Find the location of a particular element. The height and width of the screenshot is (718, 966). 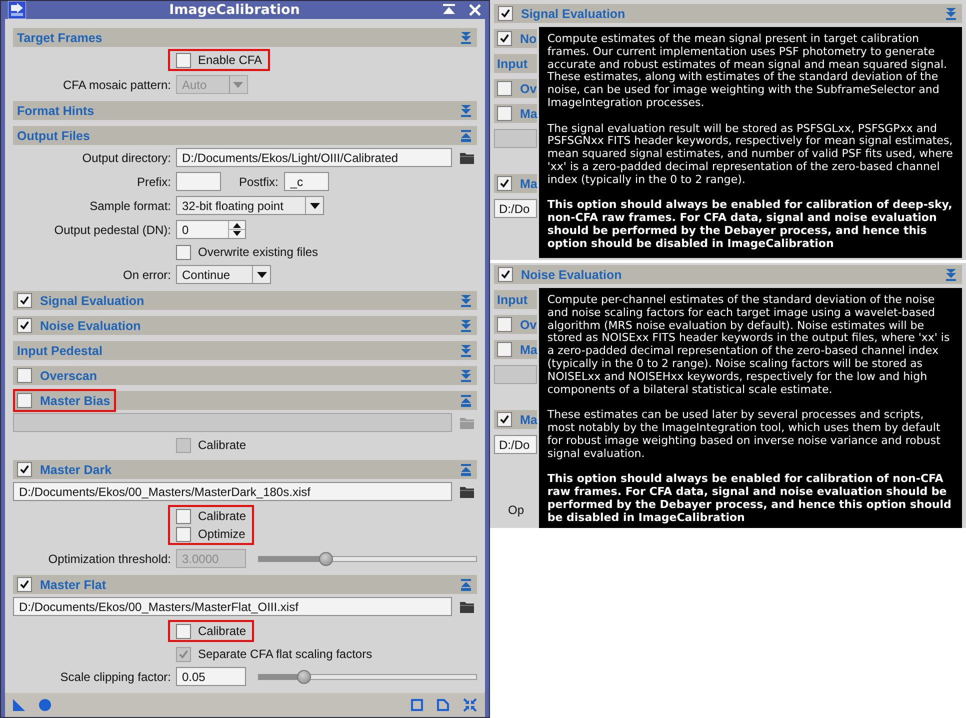

close-icon is located at coordinates (475, 10).